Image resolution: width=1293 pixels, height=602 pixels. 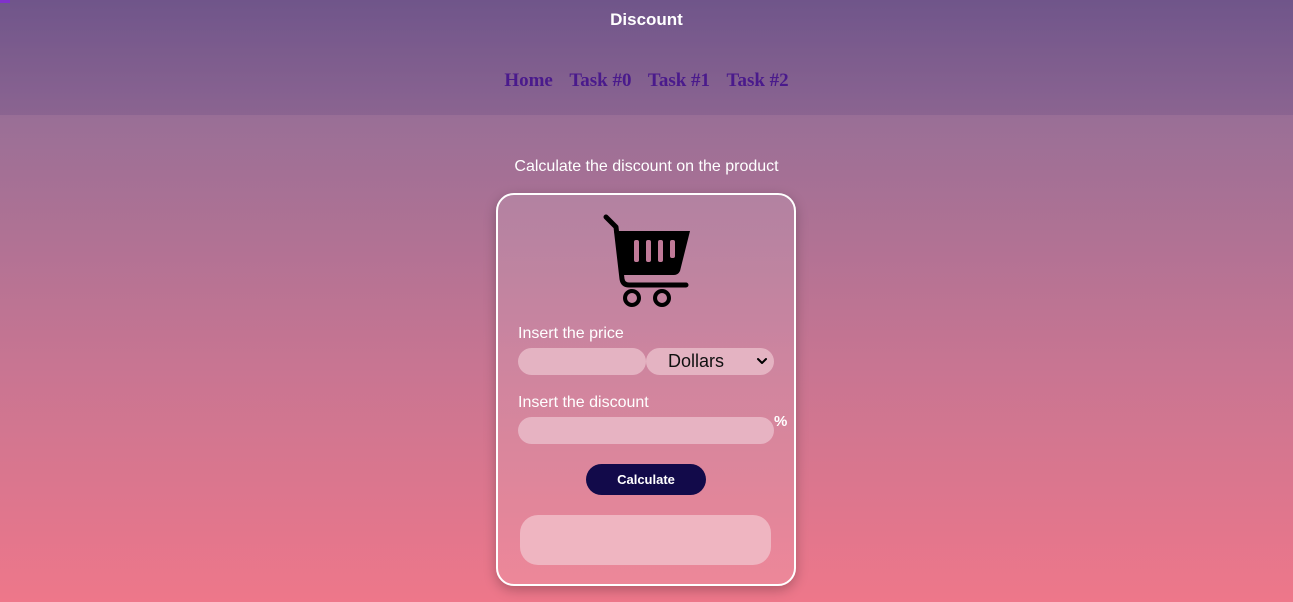 What do you see at coordinates (646, 19) in the screenshot?
I see `site-title: Discount` at bounding box center [646, 19].